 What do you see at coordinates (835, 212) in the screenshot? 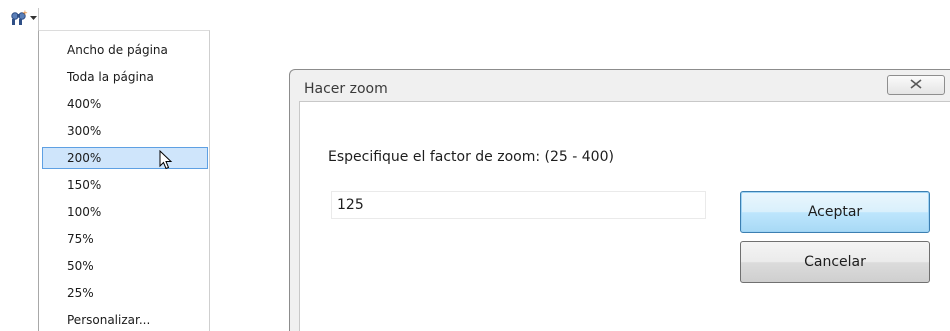
I see `accept-button: Aceptar` at bounding box center [835, 212].